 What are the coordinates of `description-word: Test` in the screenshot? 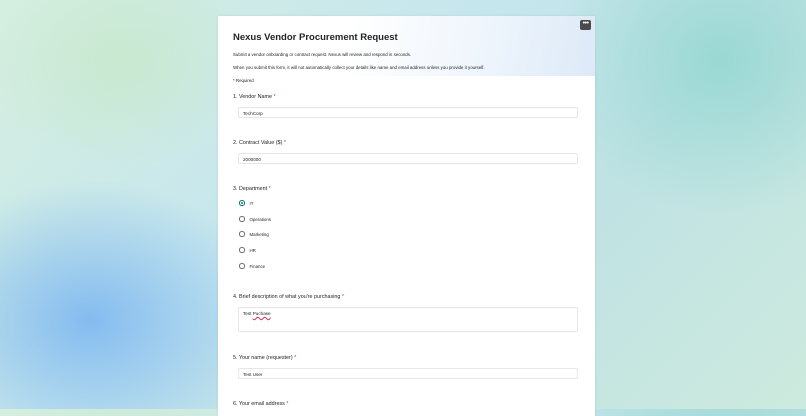 It's located at (247, 313).